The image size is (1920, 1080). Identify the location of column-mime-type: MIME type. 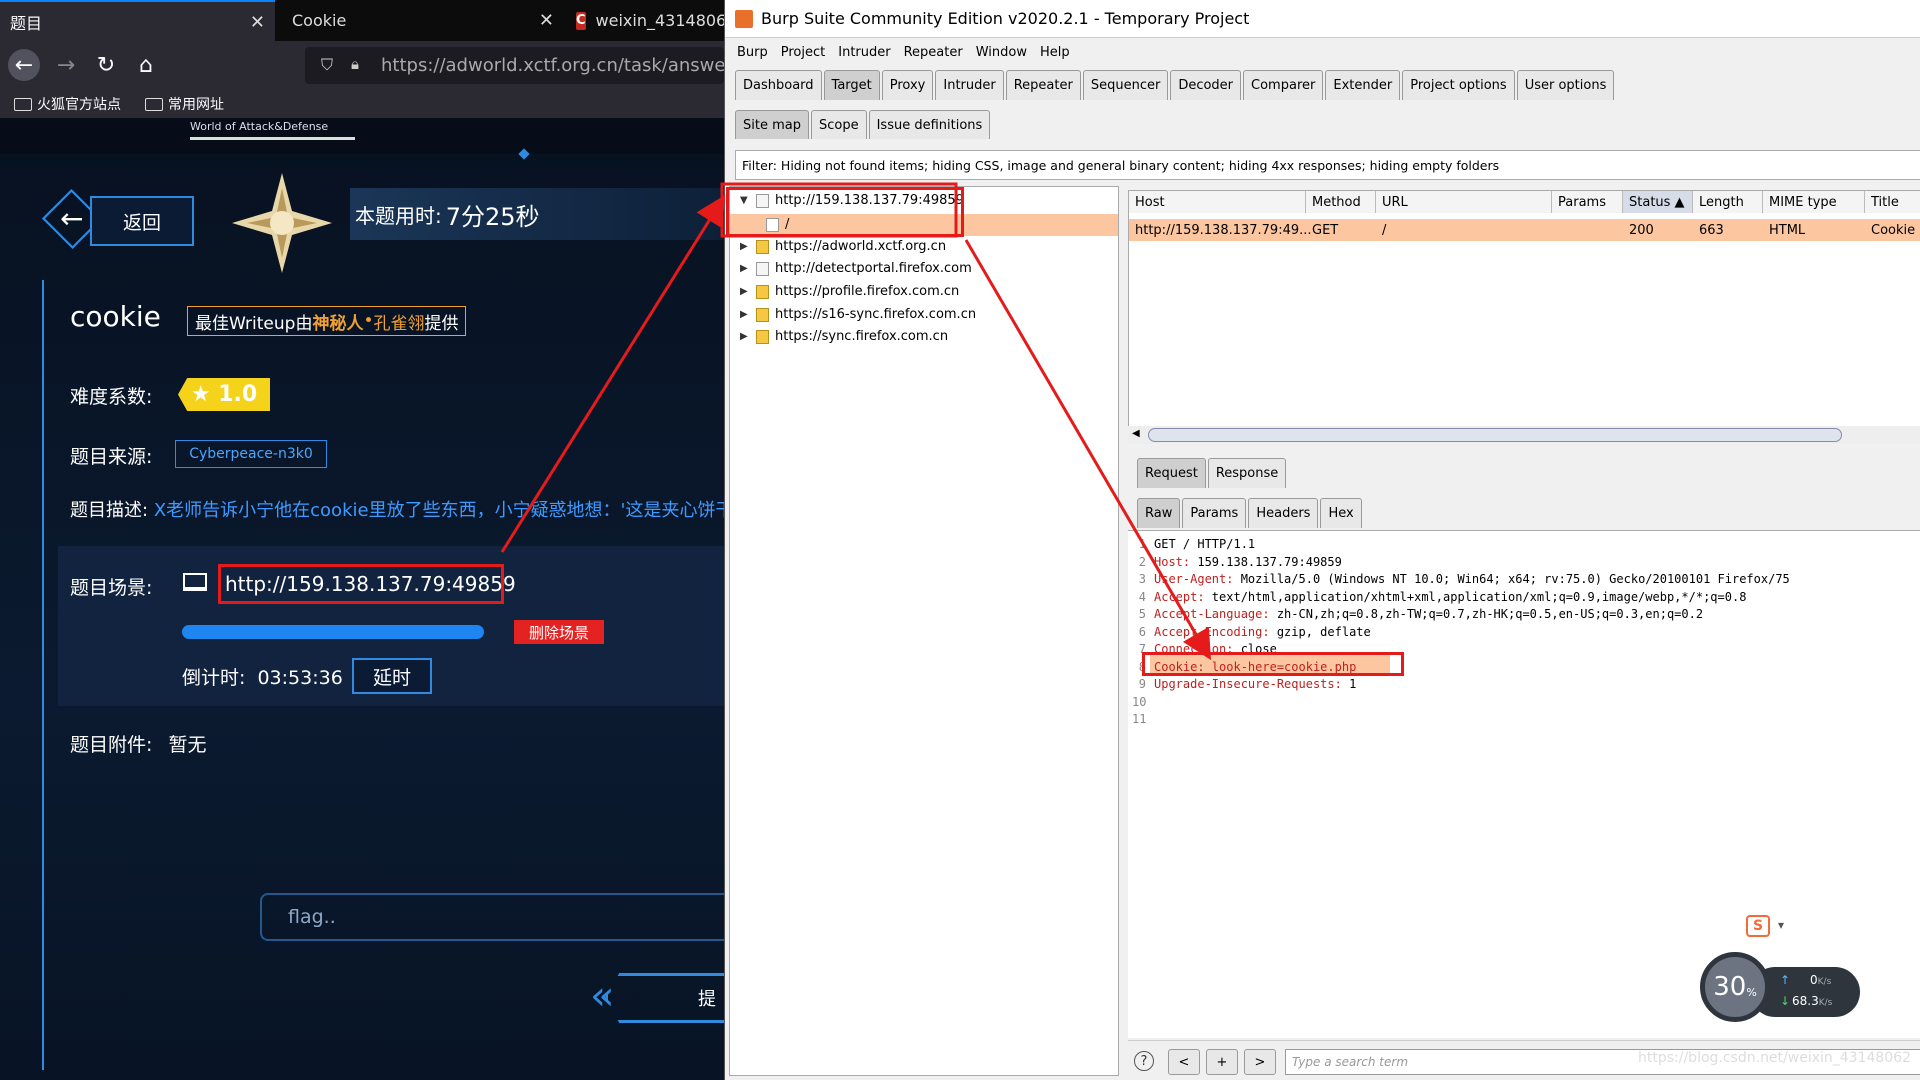
(1814, 202).